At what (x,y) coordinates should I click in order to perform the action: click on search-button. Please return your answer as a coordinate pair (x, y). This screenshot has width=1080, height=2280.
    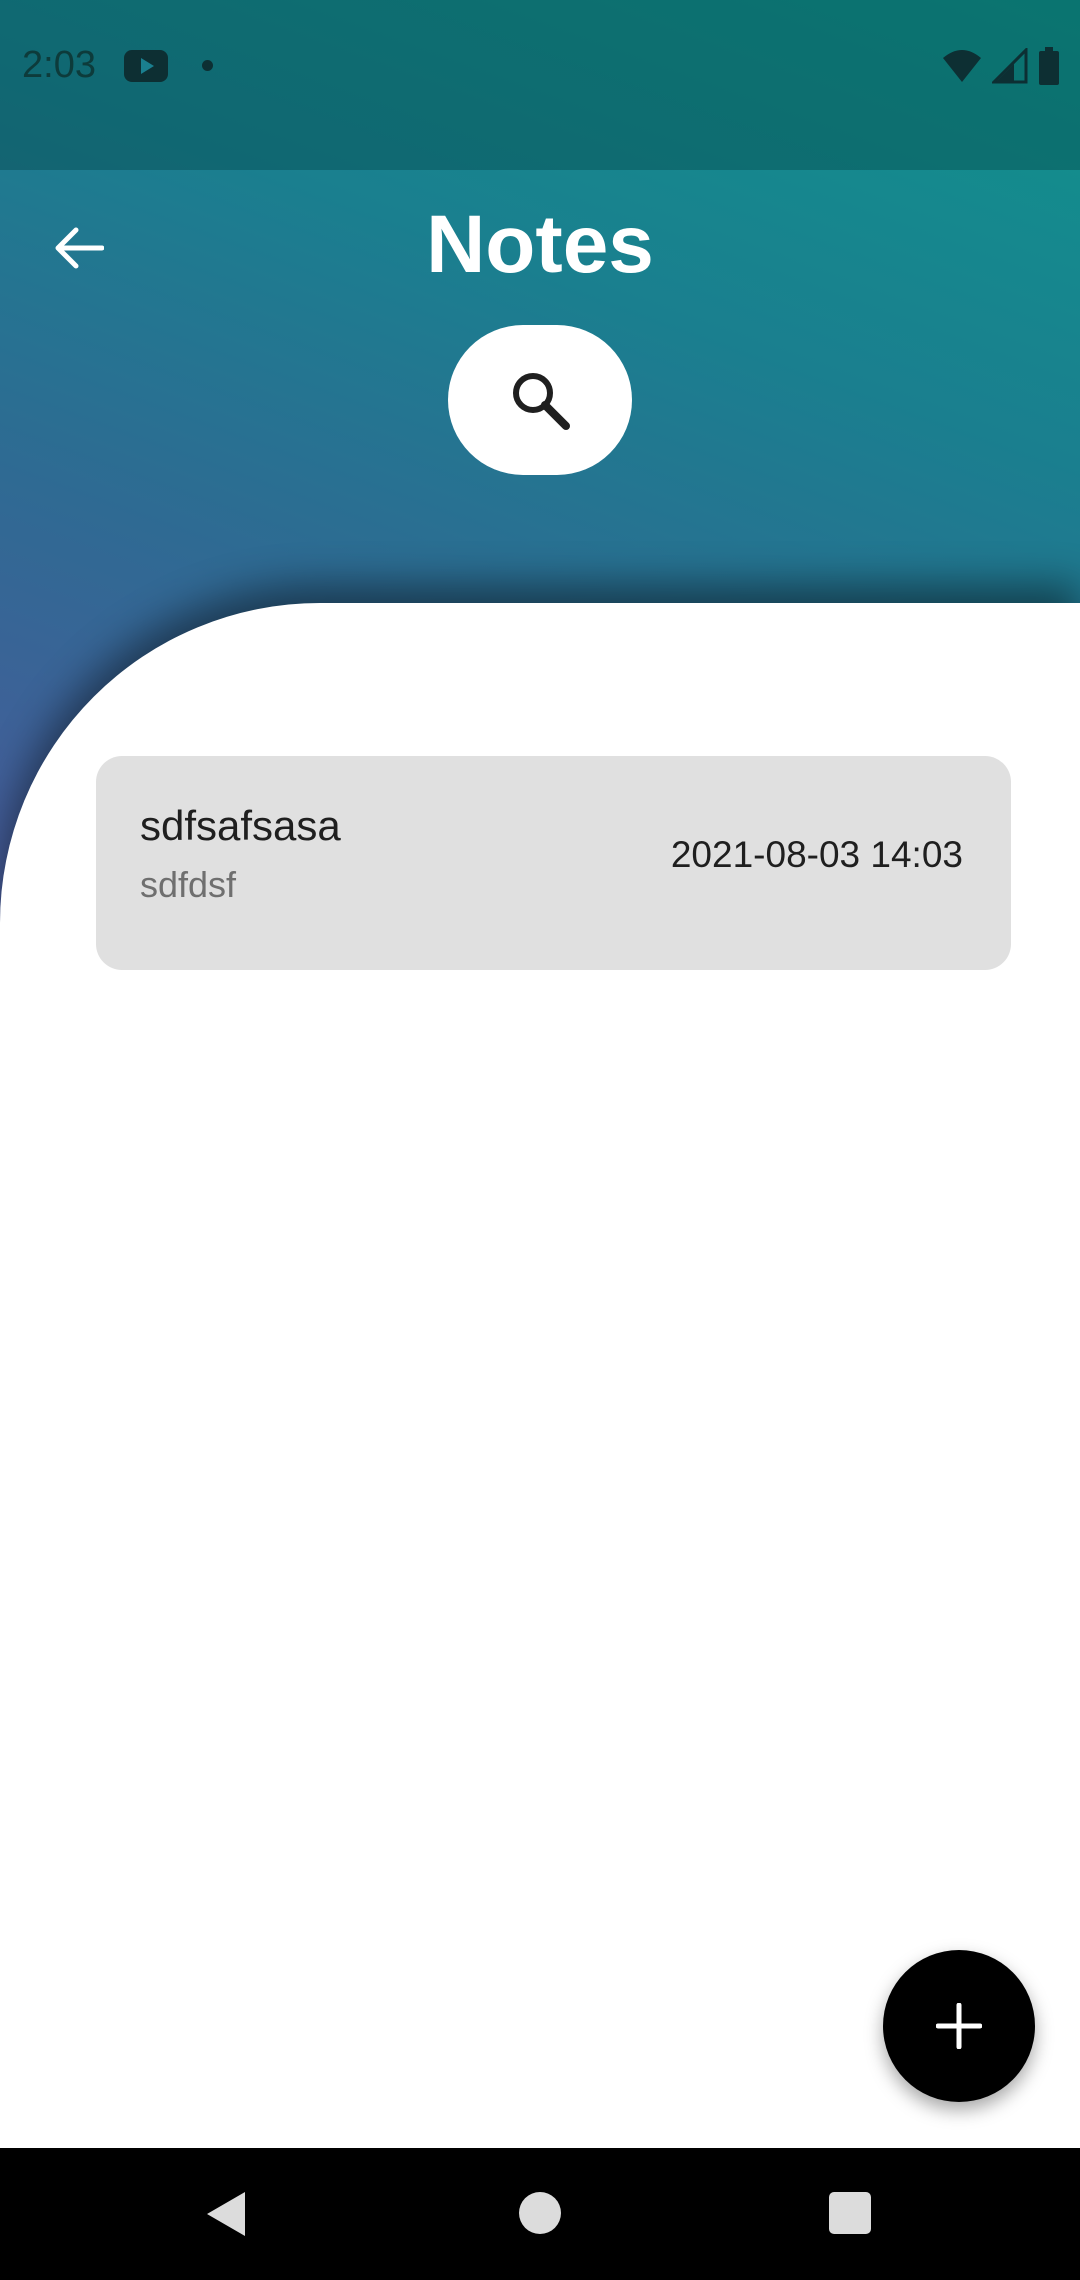
    Looking at the image, I should click on (540, 400).